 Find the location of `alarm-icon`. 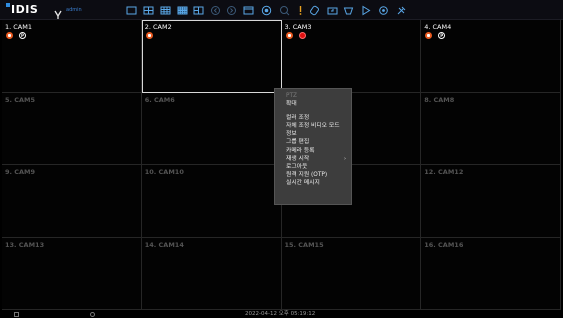

alarm-icon is located at coordinates (300, 10).